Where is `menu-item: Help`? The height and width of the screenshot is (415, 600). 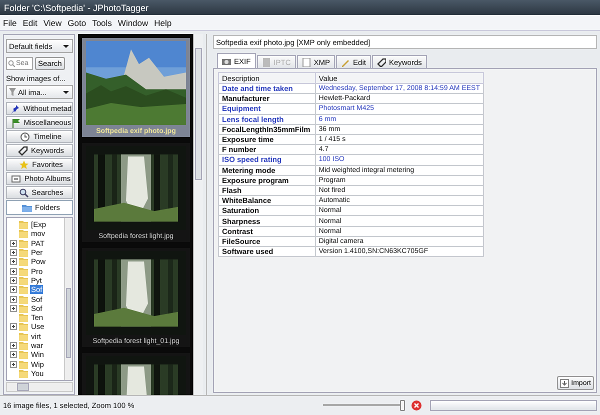 menu-item: Help is located at coordinates (163, 23).